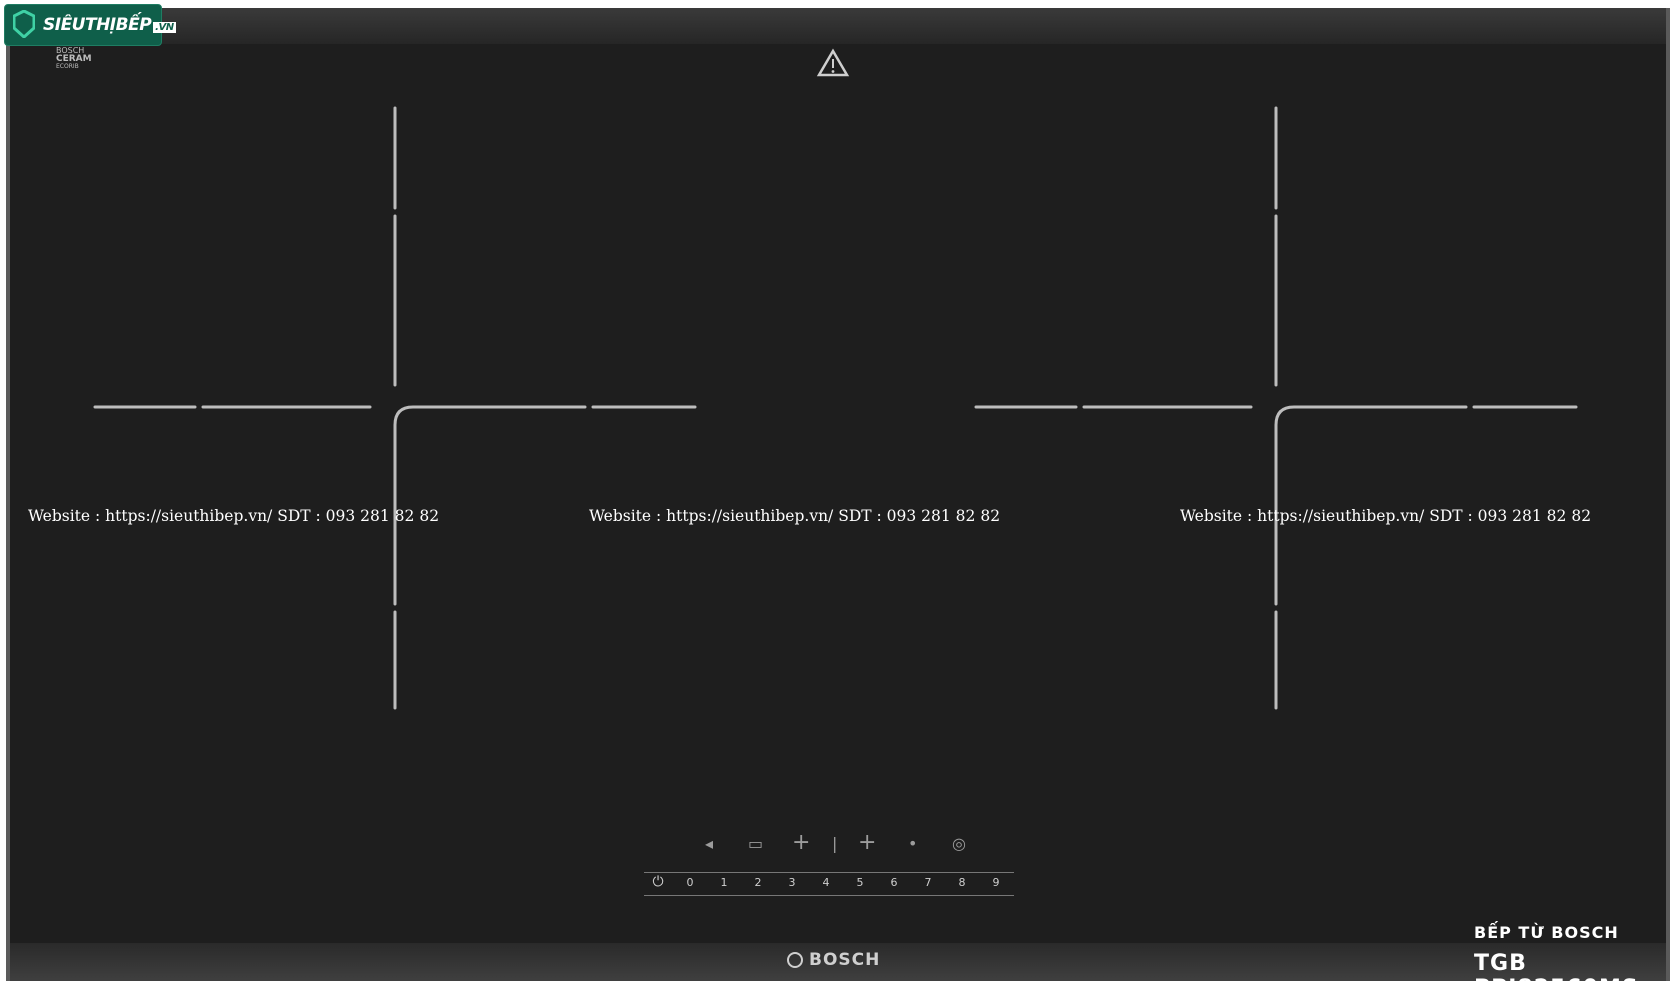  I want to click on touch-control-panel: ◂ ▭ + | + • ◎ ⏻ 0 1 2 3 4 5 6 7 8 9, so click(830, 866).